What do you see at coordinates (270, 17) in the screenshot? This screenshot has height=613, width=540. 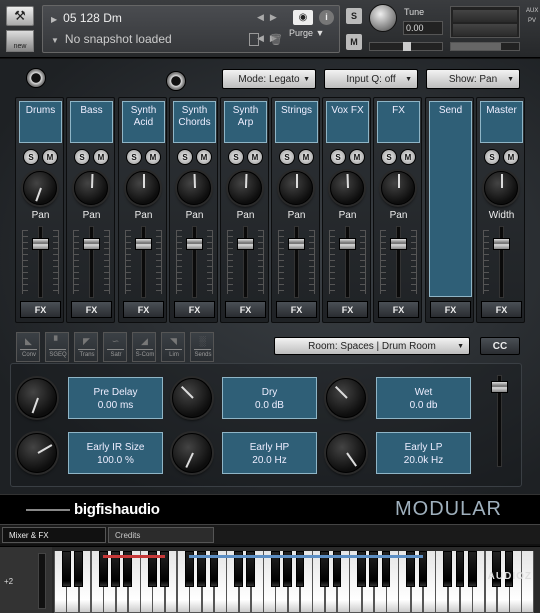 I see `instrument-nav-arrows: ◀▶` at bounding box center [270, 17].